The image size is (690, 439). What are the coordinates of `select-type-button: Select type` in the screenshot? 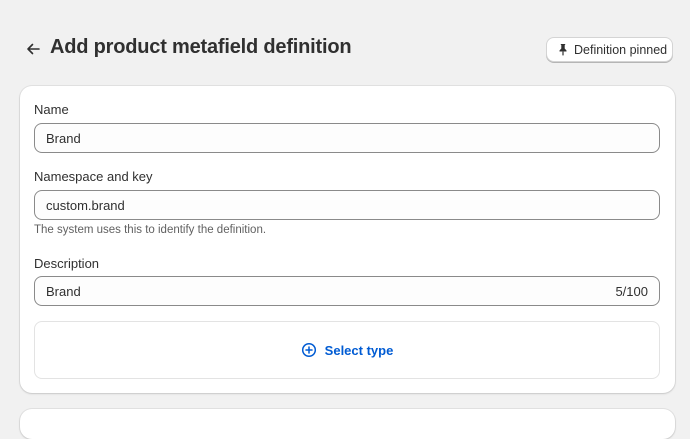 It's located at (347, 350).